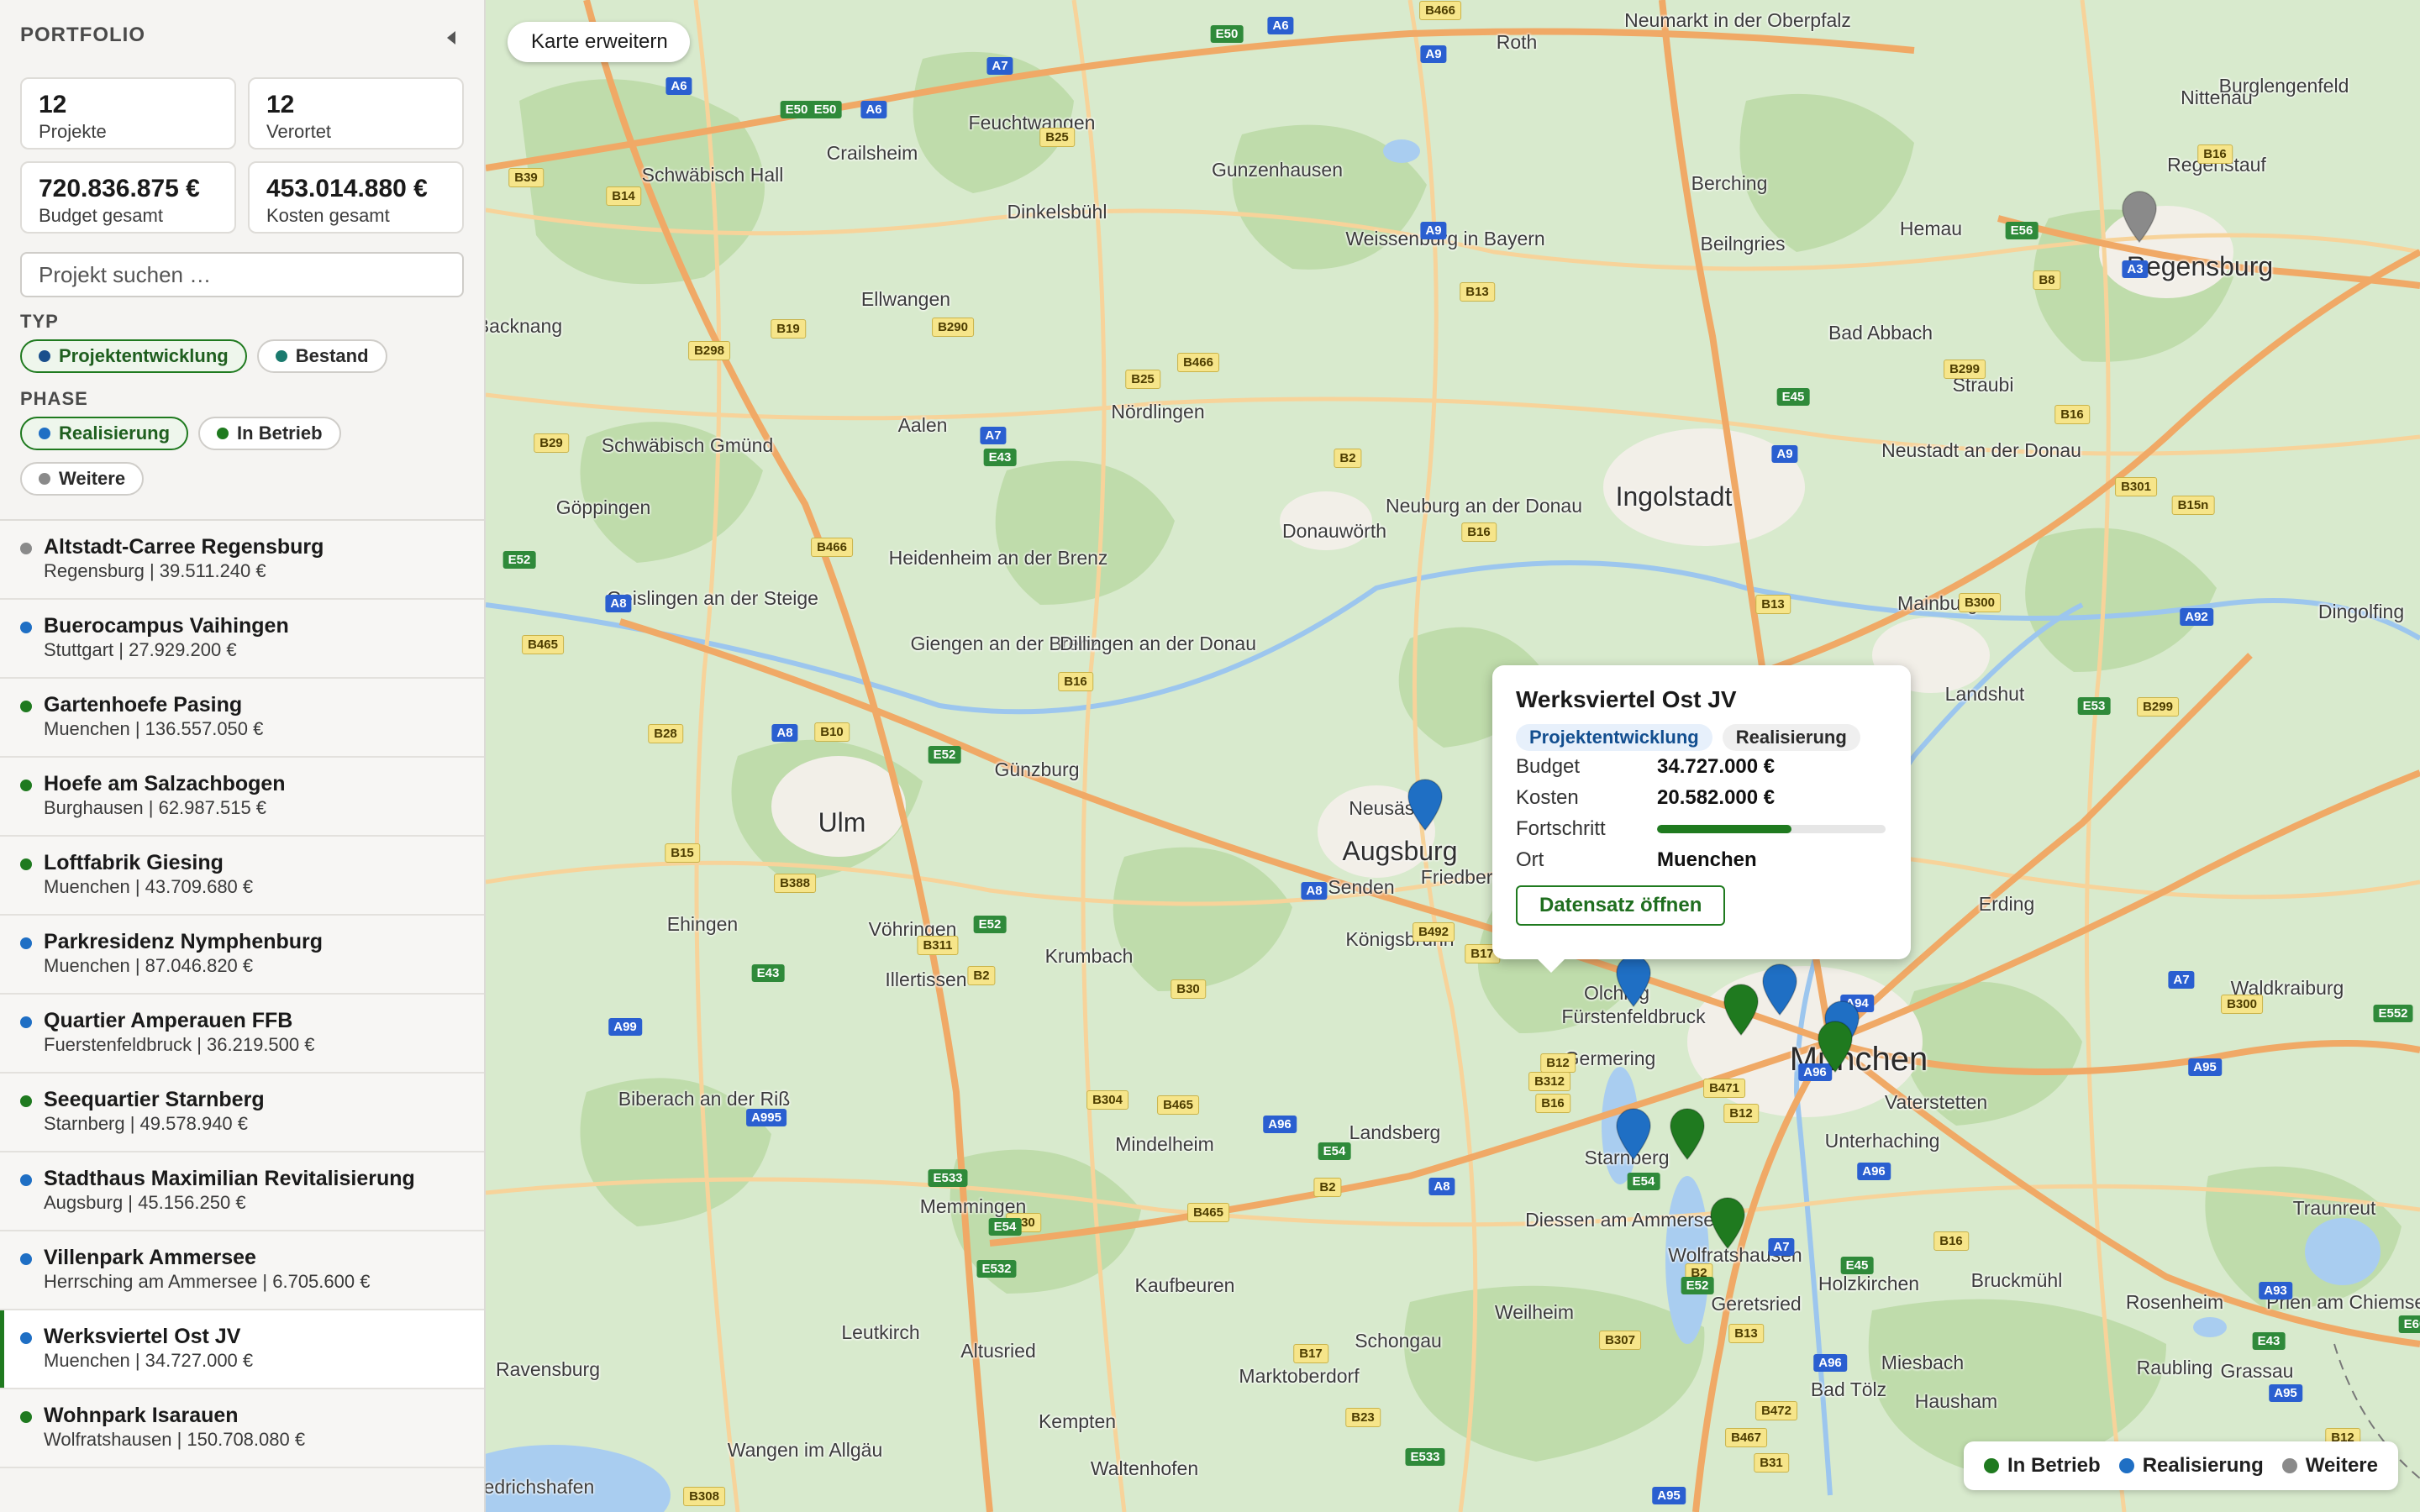  I want to click on city-label: Ulm, so click(842, 822).